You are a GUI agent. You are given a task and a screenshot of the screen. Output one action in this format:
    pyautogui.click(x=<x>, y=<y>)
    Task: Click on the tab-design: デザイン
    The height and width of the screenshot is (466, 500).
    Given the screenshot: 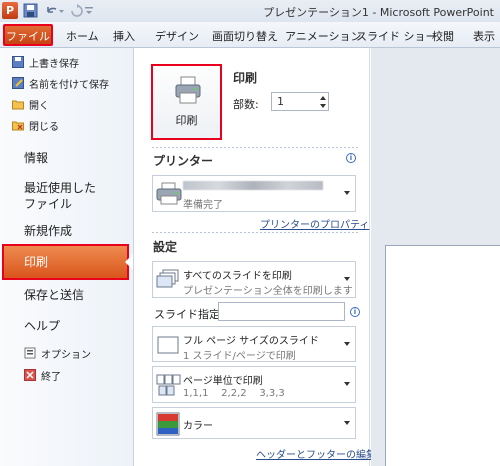 What is the action you would take?
    pyautogui.click(x=177, y=36)
    